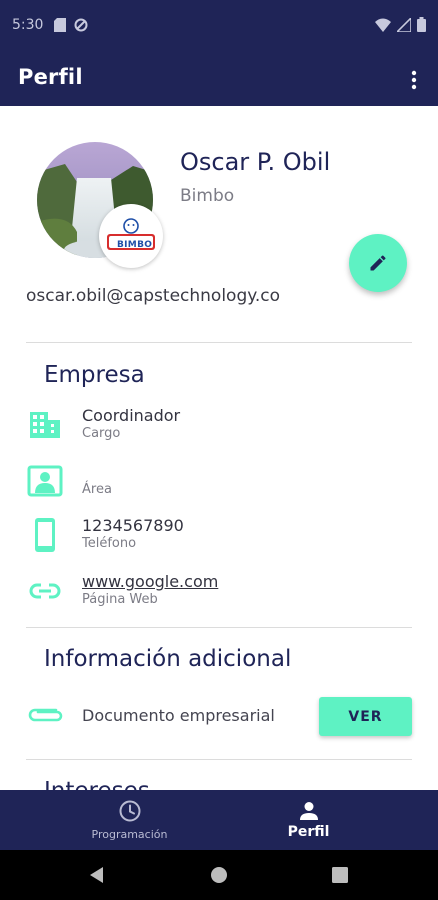 The height and width of the screenshot is (900, 438). What do you see at coordinates (340, 875) in the screenshot?
I see `recents-icon` at bounding box center [340, 875].